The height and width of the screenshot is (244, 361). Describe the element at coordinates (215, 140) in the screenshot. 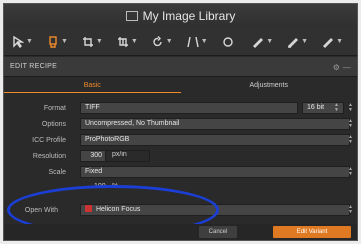

I see `icc-profile-select: ProPhotoRGB` at that location.